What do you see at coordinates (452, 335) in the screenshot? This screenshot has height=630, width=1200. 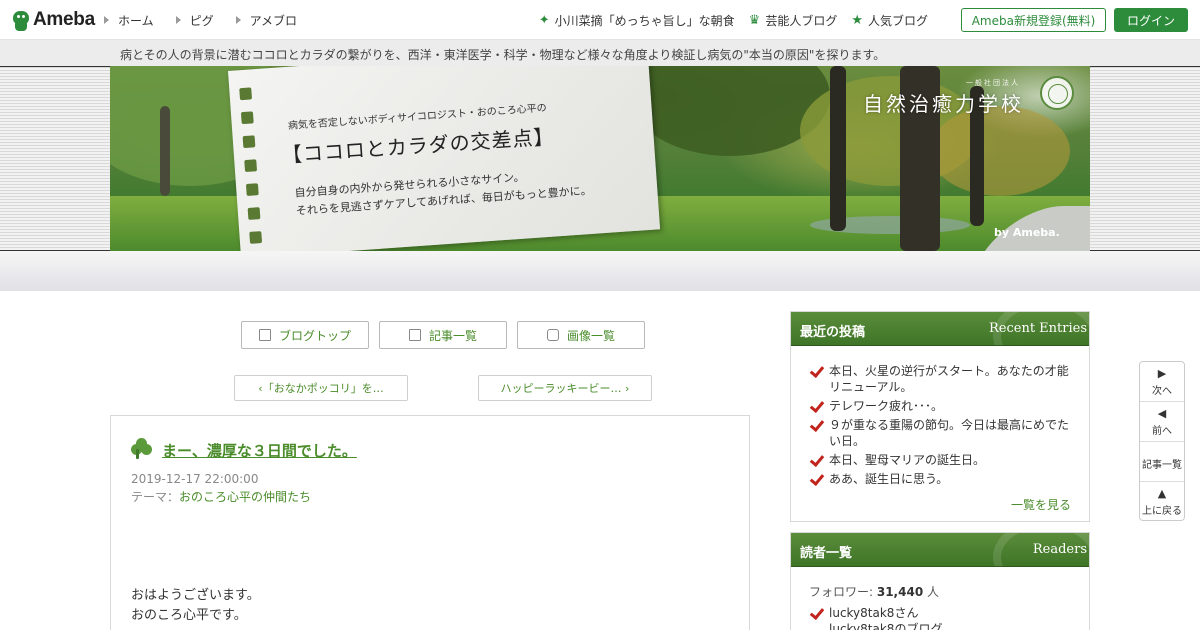 I see `entry-list-label: 記事一覧` at bounding box center [452, 335].